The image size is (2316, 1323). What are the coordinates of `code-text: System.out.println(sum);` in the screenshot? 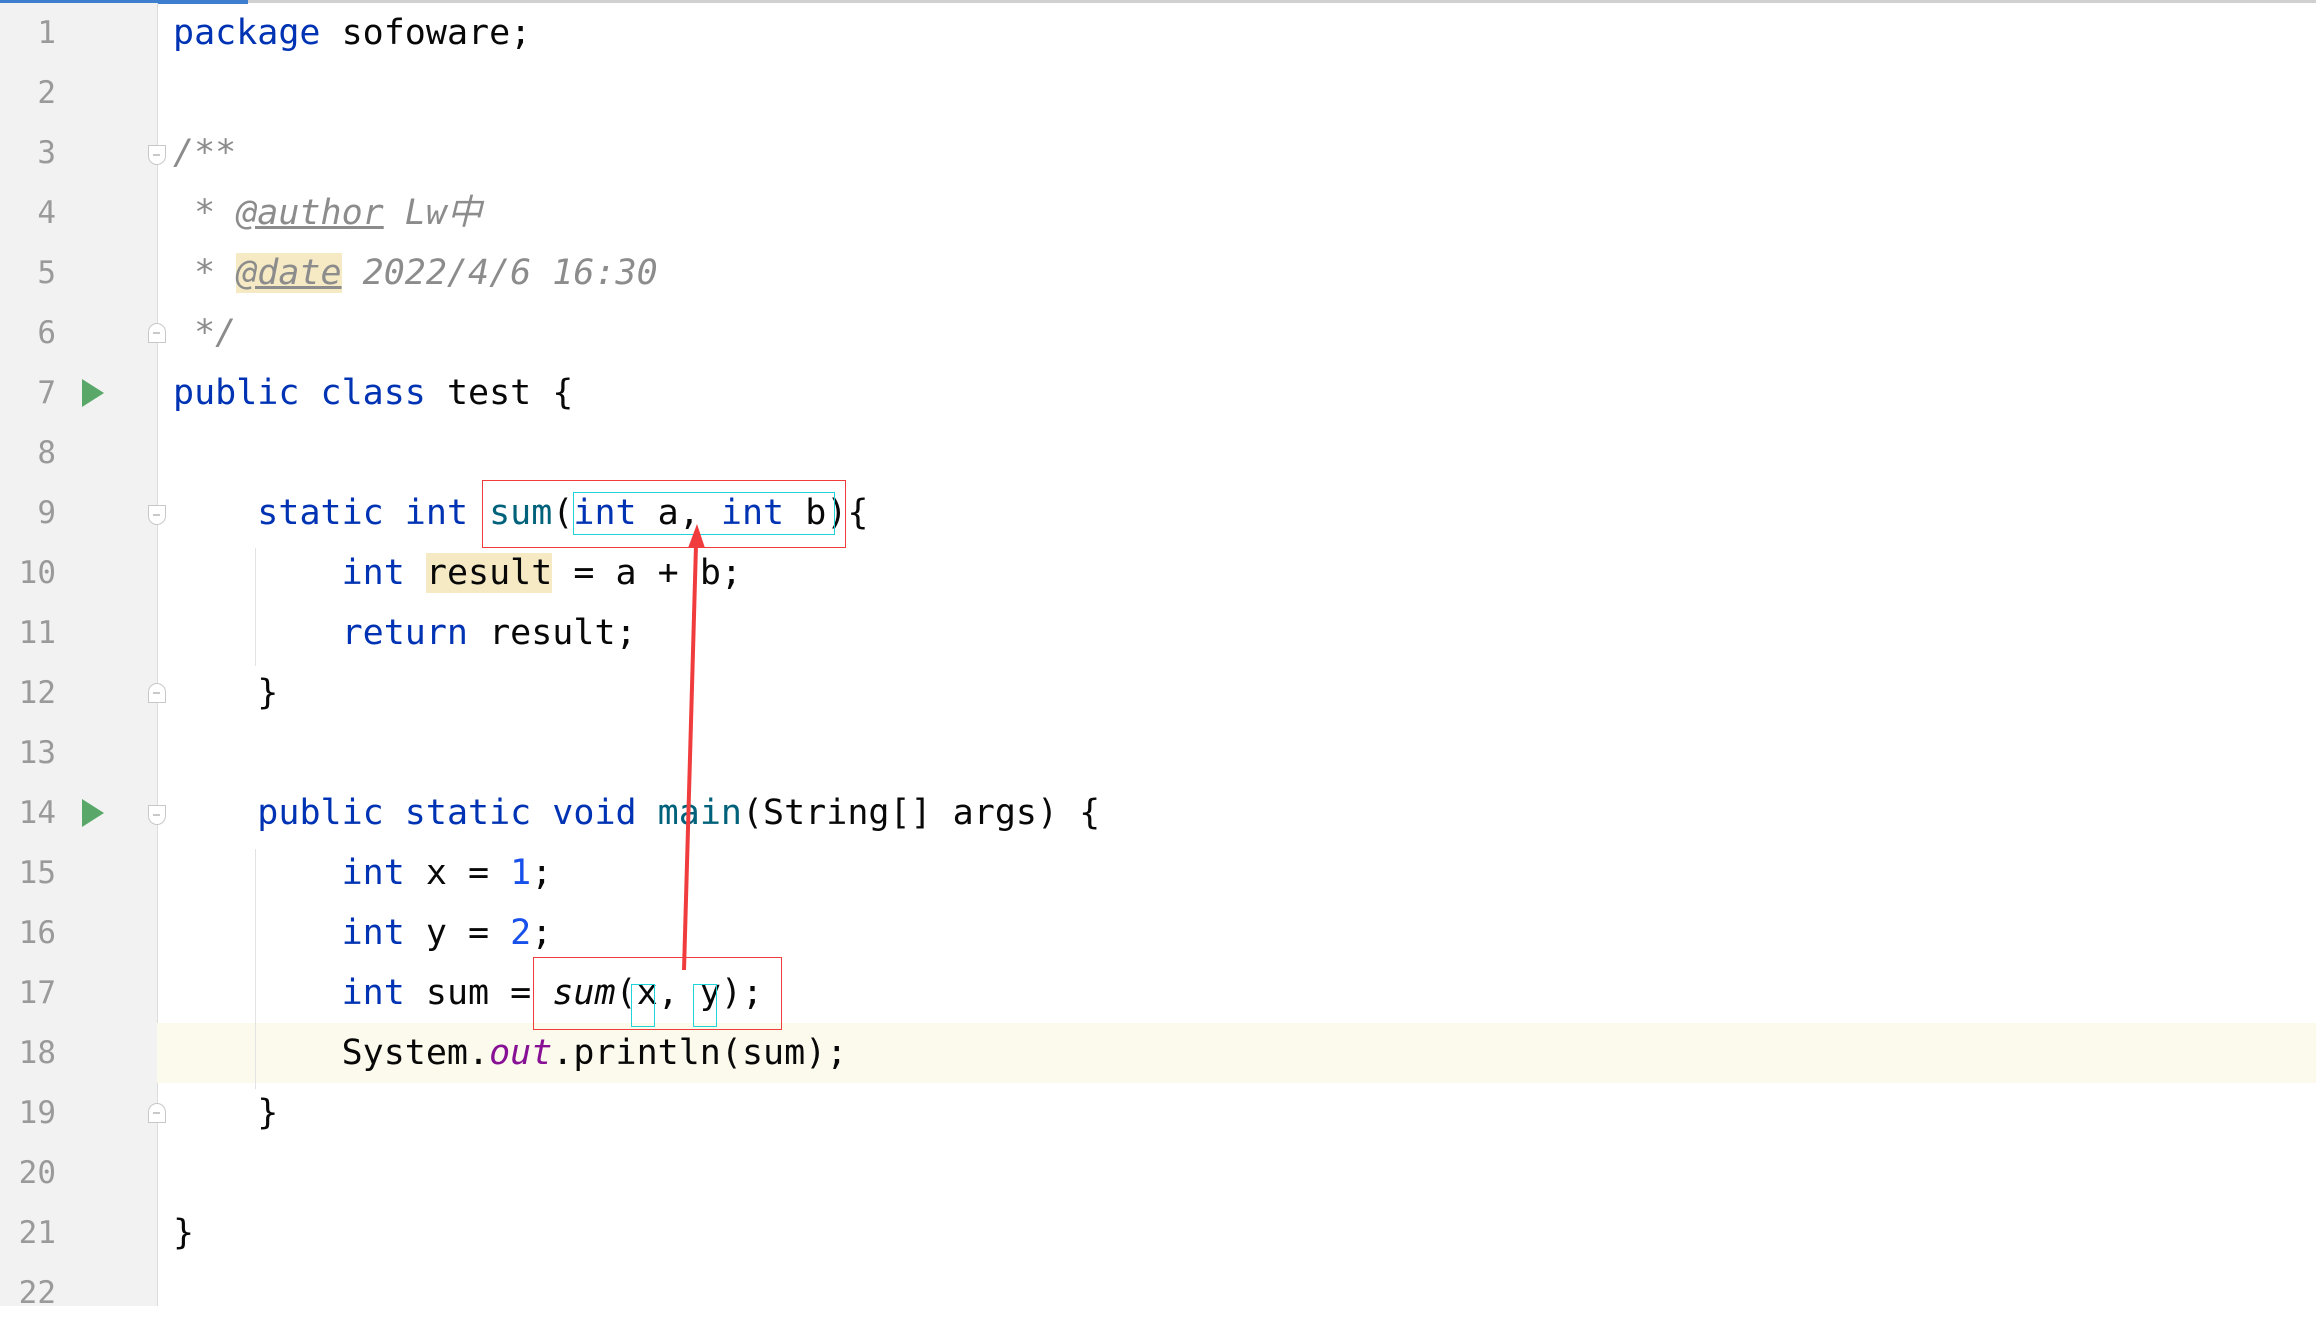 It's located at (510, 1053).